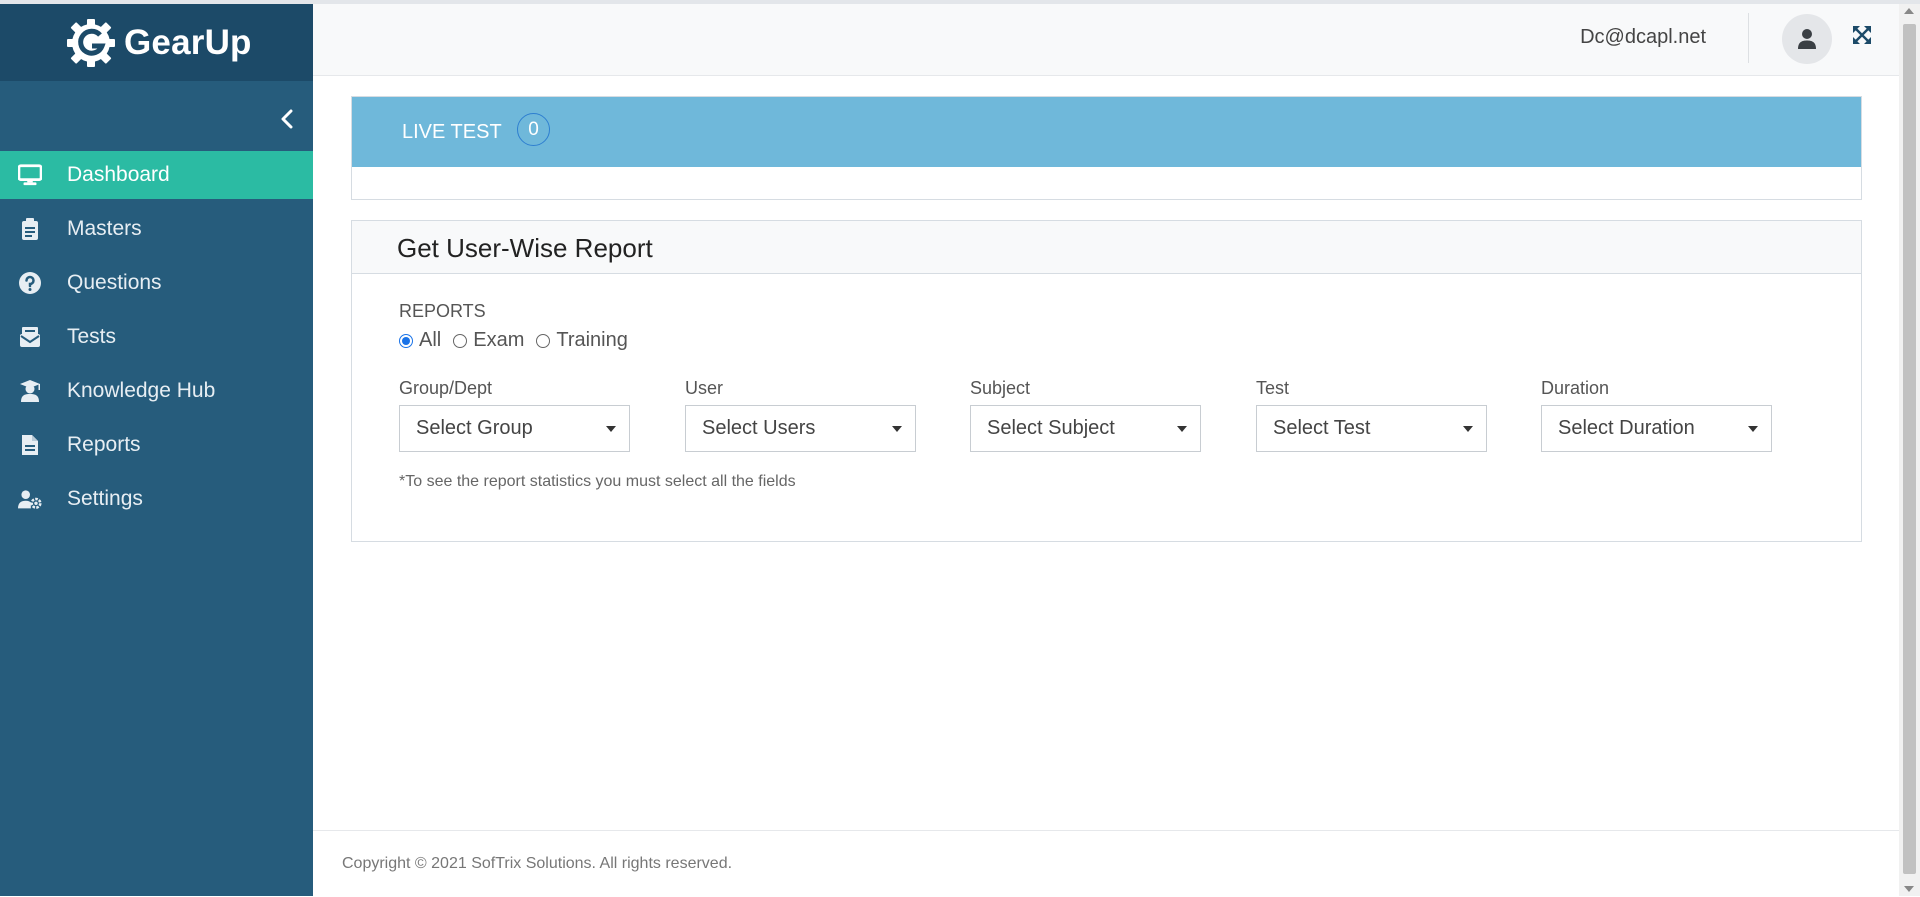 Image resolution: width=1920 pixels, height=897 pixels. Describe the element at coordinates (30, 283) in the screenshot. I see `question-circle-icon` at that location.